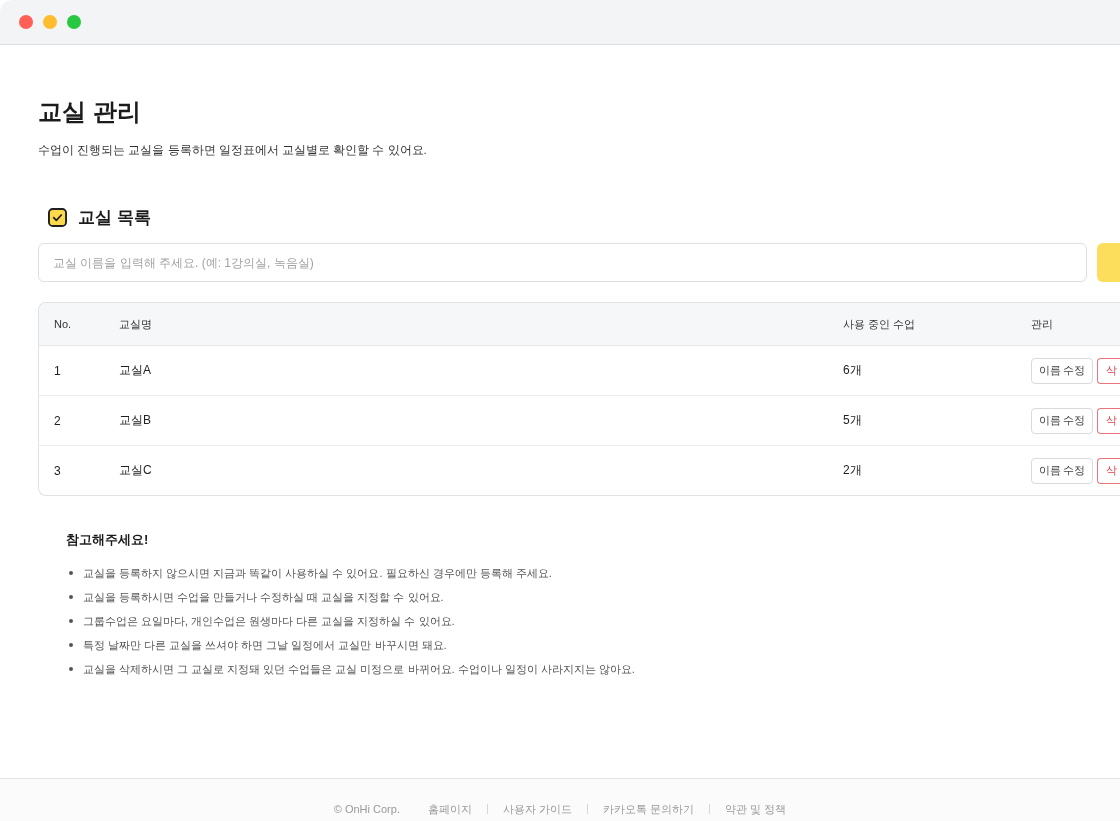  What do you see at coordinates (366, 809) in the screenshot?
I see `copyright-text: © OnHi Corp.` at bounding box center [366, 809].